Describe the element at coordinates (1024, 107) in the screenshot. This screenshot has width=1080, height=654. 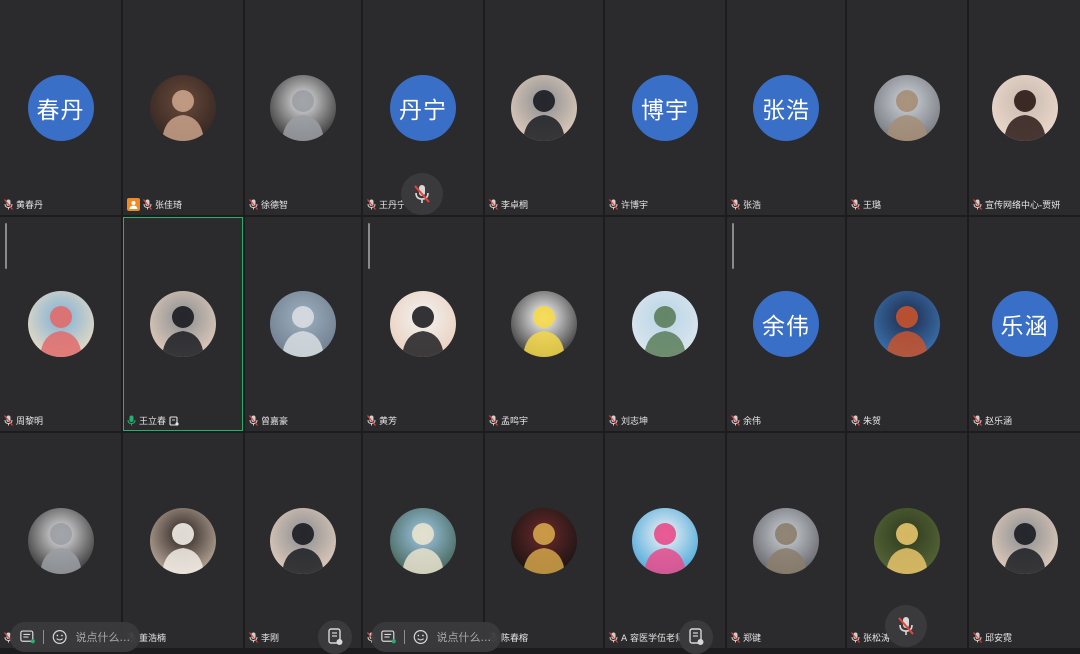
I see `participant-tile: 宣传网络中心-贾妍` at that location.